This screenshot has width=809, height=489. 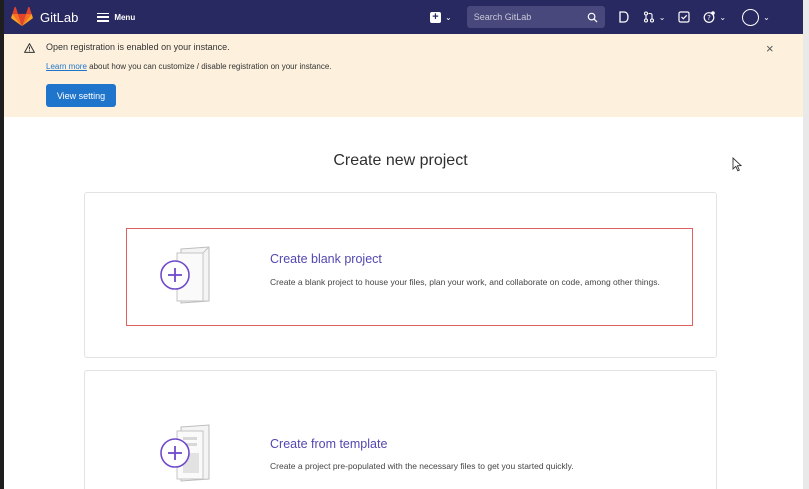 I want to click on template-illustration-icon, so click(x=185, y=453).